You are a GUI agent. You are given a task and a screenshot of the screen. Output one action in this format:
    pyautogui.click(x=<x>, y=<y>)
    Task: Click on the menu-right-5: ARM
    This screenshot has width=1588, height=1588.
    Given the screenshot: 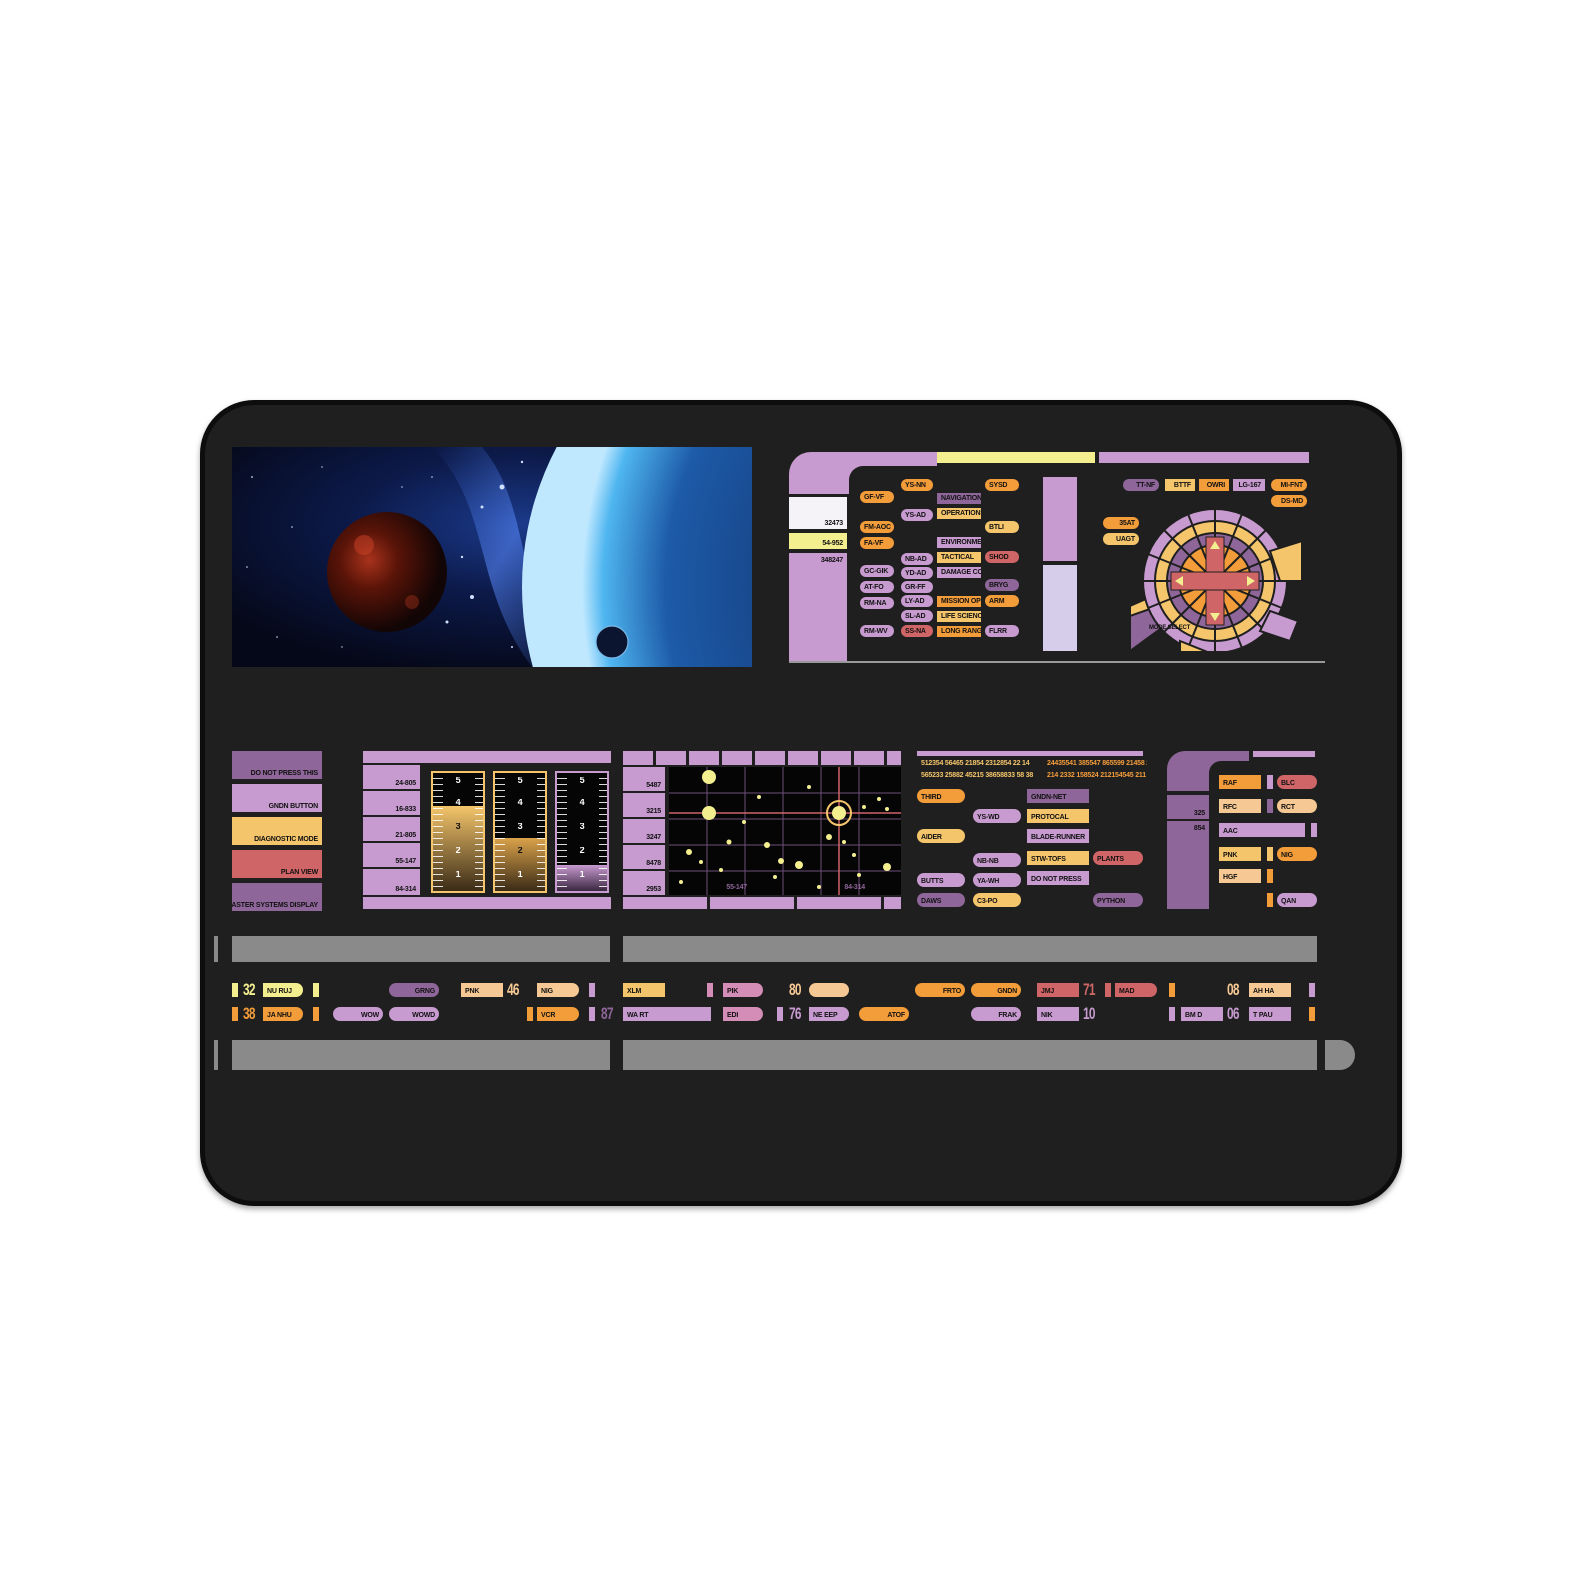 What is the action you would take?
    pyautogui.click(x=1002, y=601)
    